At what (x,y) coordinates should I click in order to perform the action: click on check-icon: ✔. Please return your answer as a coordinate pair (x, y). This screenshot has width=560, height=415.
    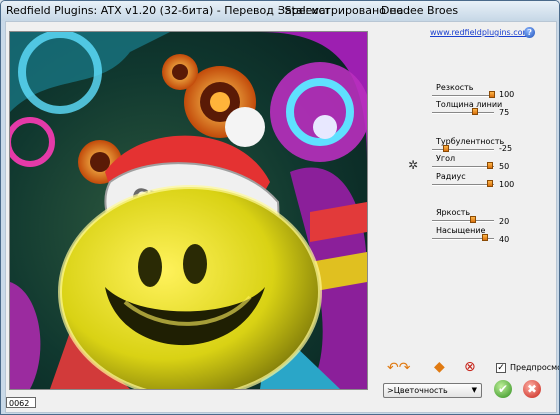
    Looking at the image, I should click on (503, 389).